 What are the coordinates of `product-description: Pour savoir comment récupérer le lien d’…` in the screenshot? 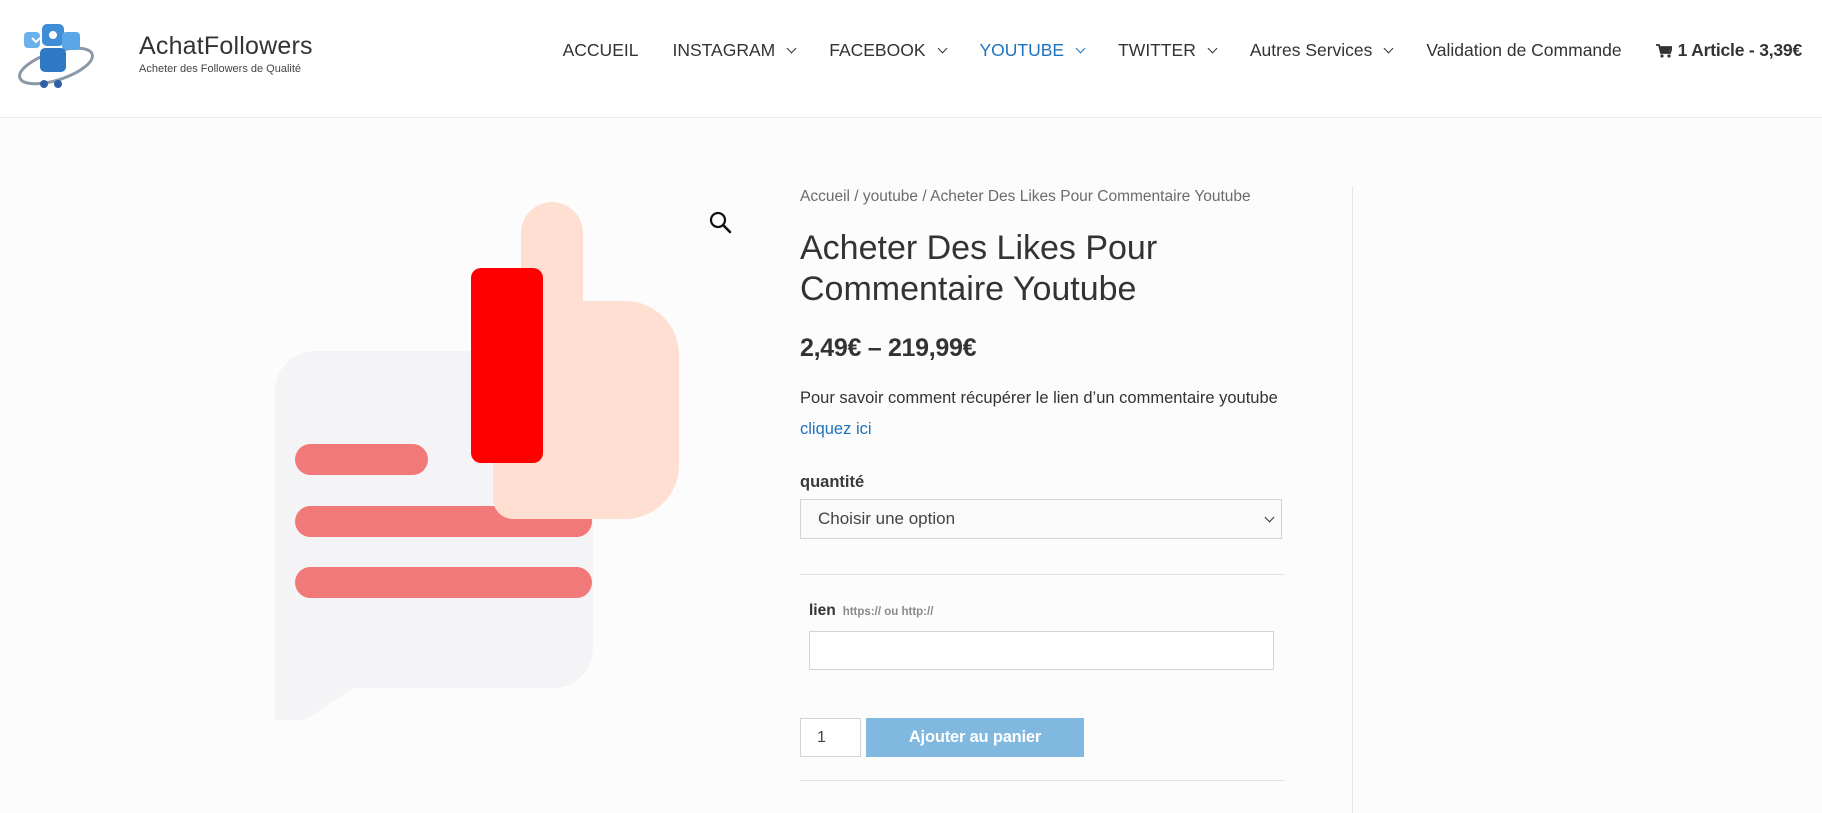 It's located at (1042, 414).